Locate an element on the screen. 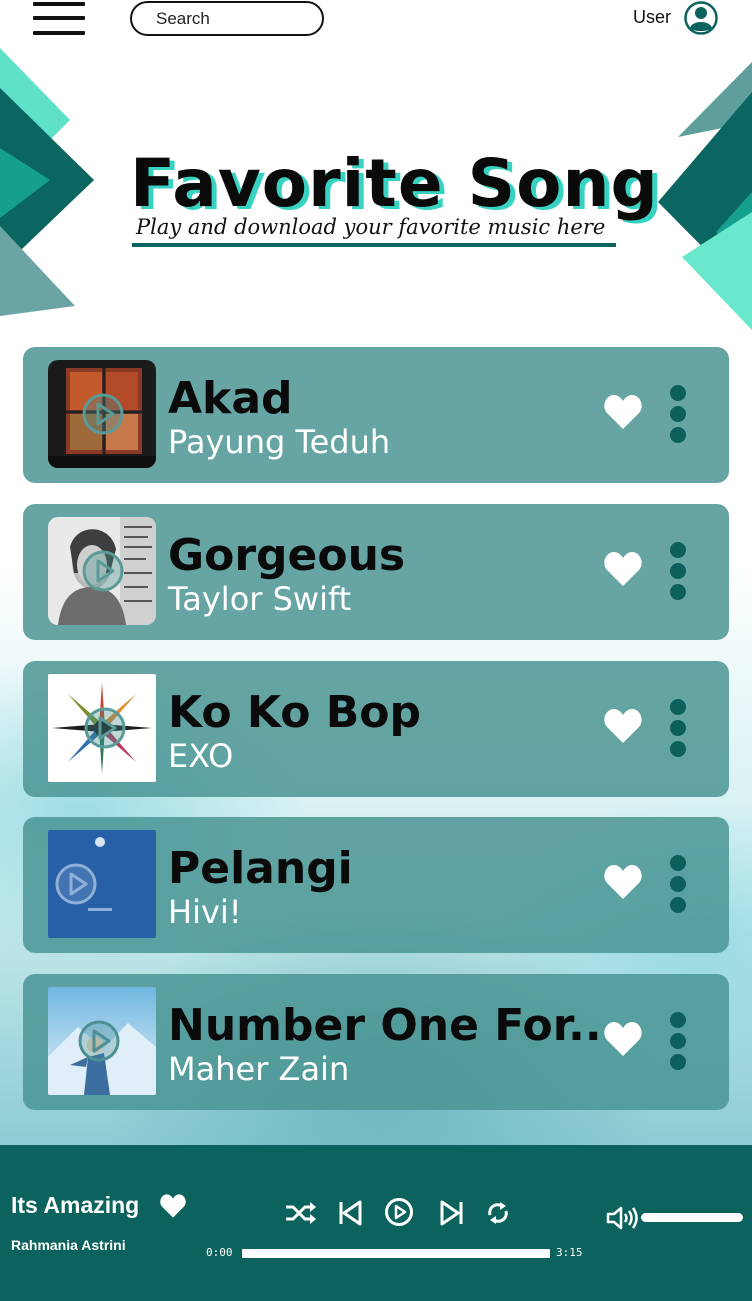 The width and height of the screenshot is (752, 1301). volume-icon is located at coordinates (622, 1218).